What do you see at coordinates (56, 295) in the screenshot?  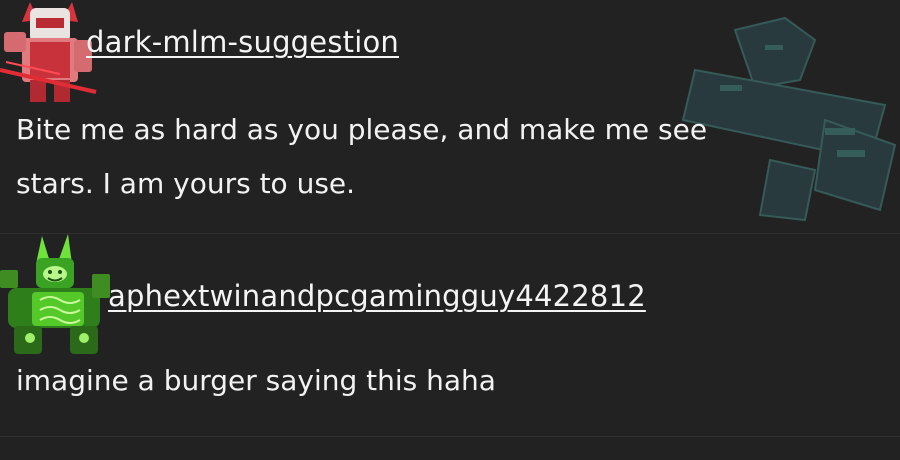 I see `green-robot-avatar-icon` at bounding box center [56, 295].